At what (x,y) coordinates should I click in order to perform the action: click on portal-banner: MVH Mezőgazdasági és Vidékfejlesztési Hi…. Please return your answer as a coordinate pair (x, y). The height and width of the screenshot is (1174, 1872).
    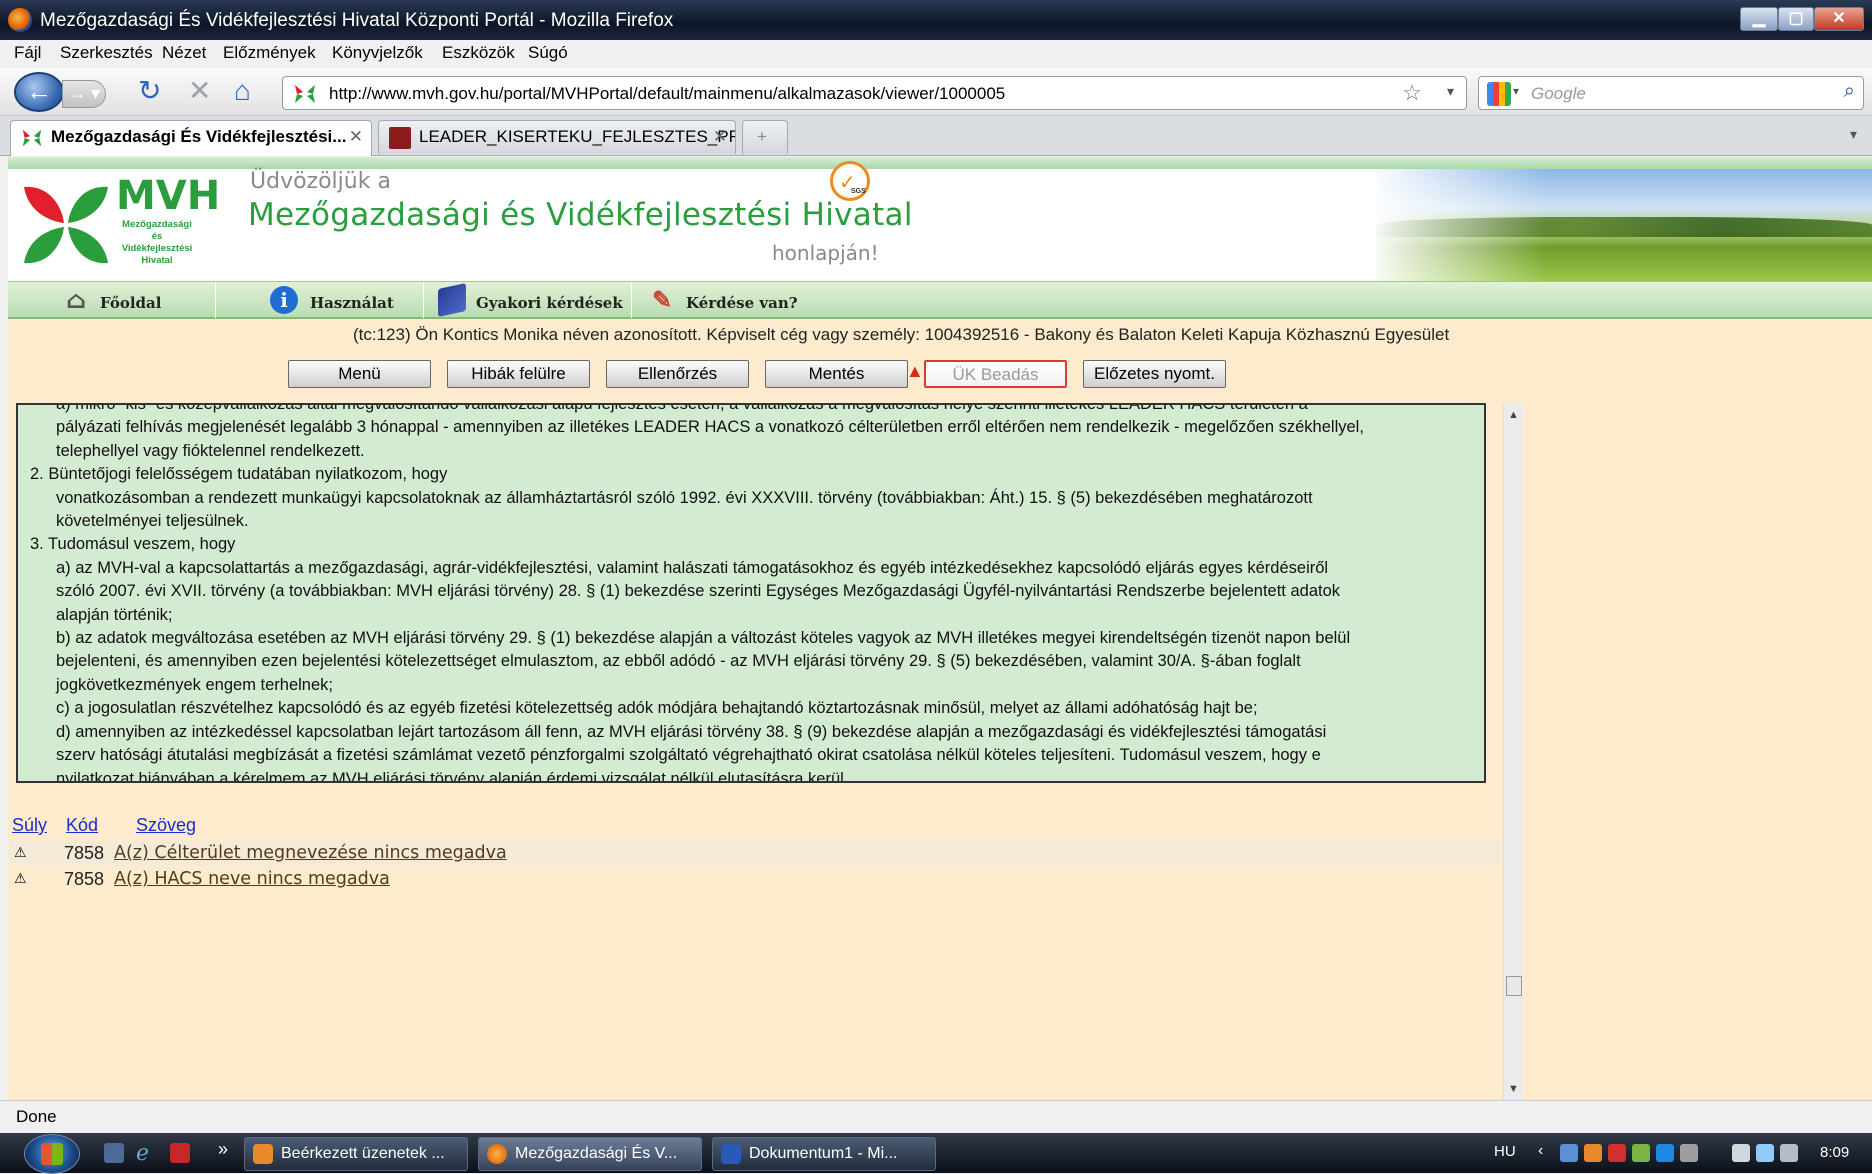
    Looking at the image, I should click on (940, 221).